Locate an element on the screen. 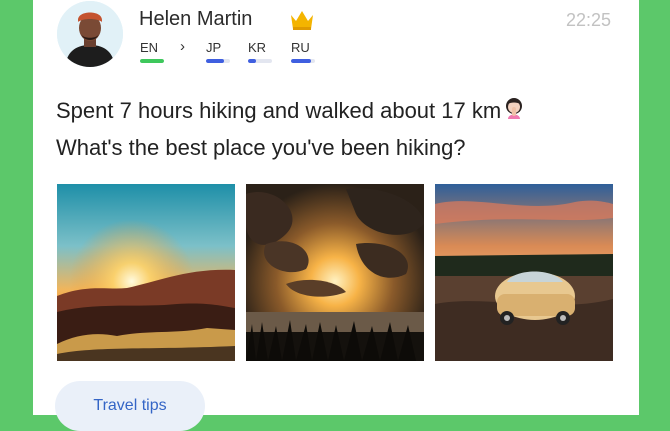 The width and height of the screenshot is (670, 431). language-ru: RU is located at coordinates (304, 51).